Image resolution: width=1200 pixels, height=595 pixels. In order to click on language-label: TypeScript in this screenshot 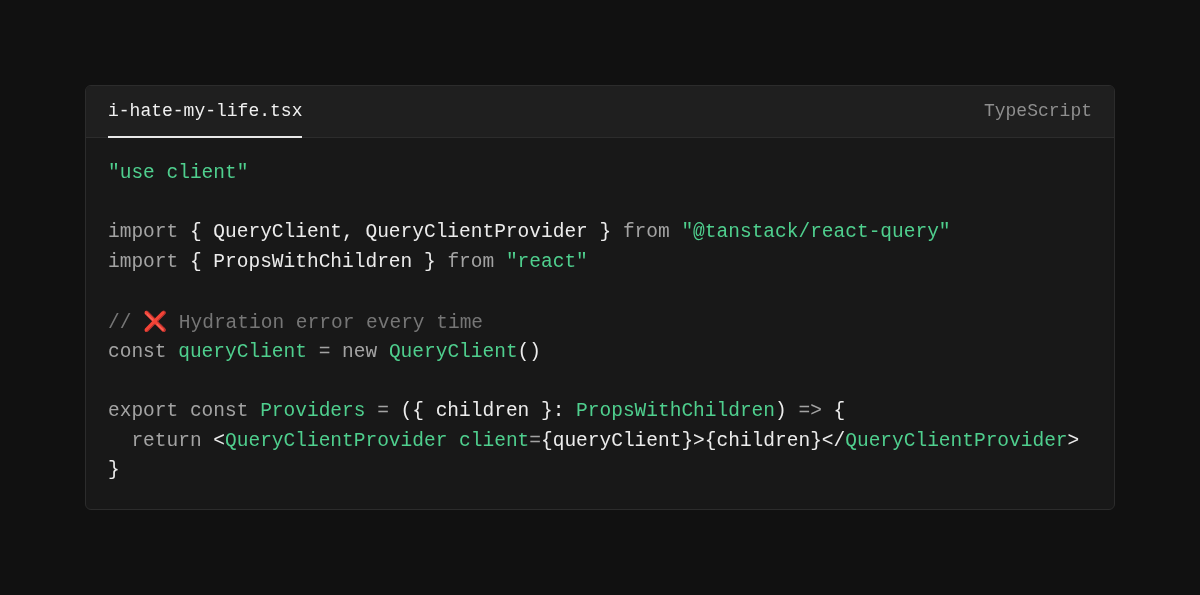, I will do `click(1037, 111)`.